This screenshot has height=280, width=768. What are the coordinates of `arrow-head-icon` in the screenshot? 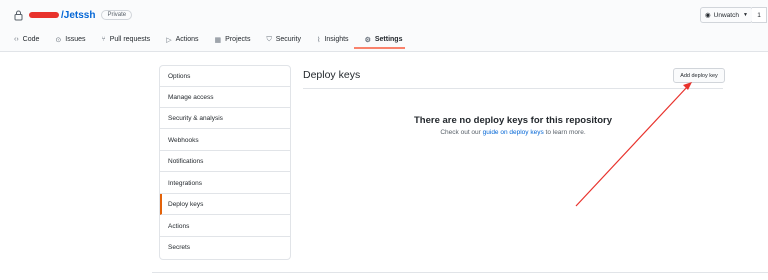 It's located at (687, 86).